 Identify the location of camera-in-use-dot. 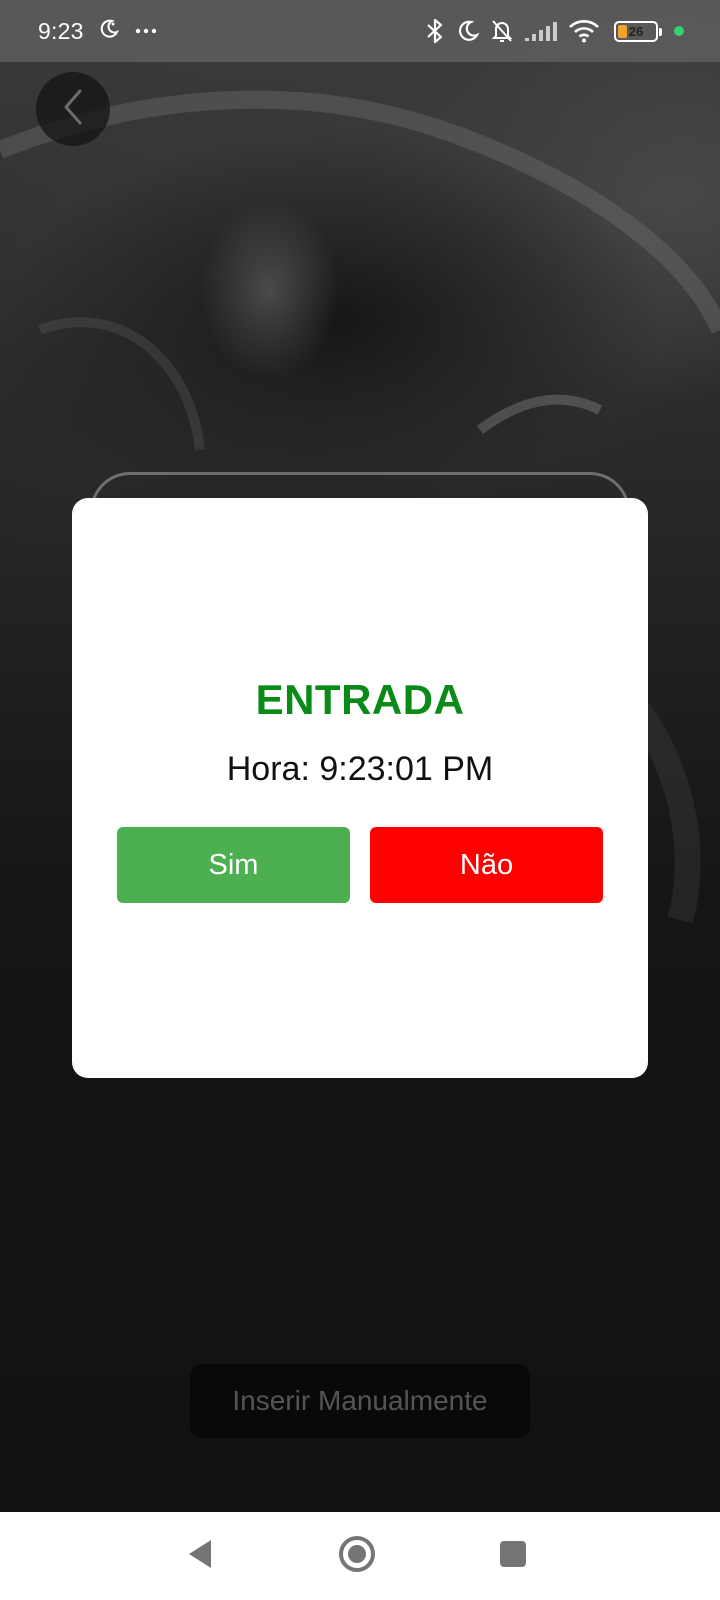
(679, 31).